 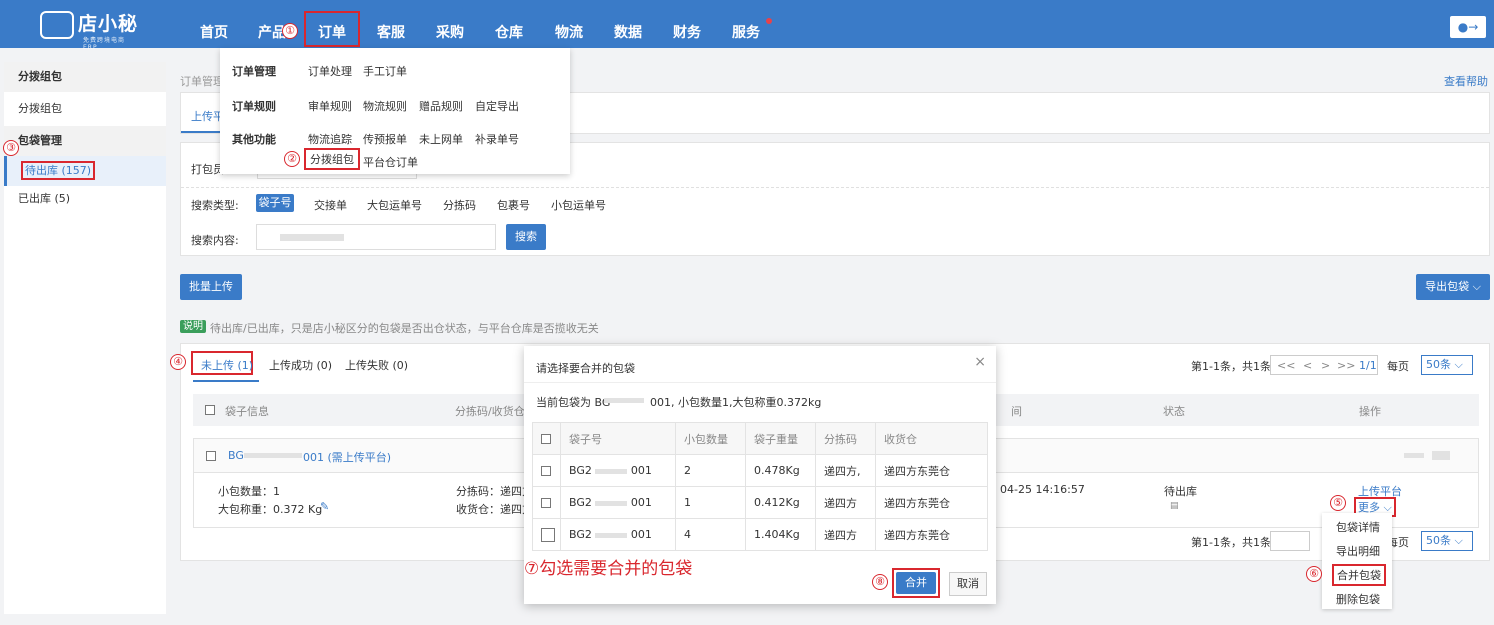 I want to click on user-icon: ●→, so click(x=1468, y=27).